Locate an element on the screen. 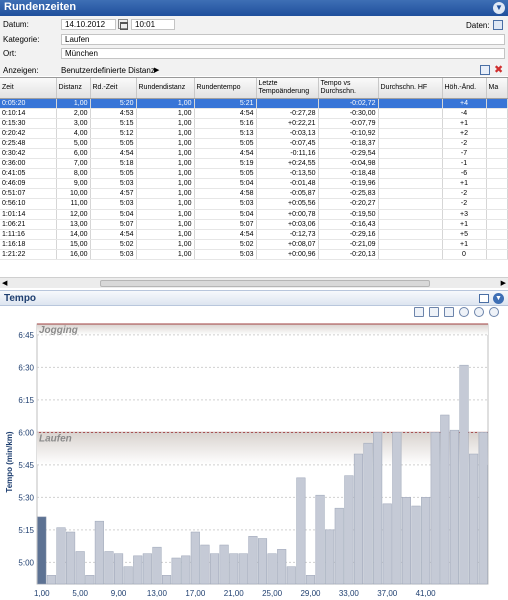 Image resolution: width=508 pixels, height=600 pixels. chart-list-icon is located at coordinates (419, 312).